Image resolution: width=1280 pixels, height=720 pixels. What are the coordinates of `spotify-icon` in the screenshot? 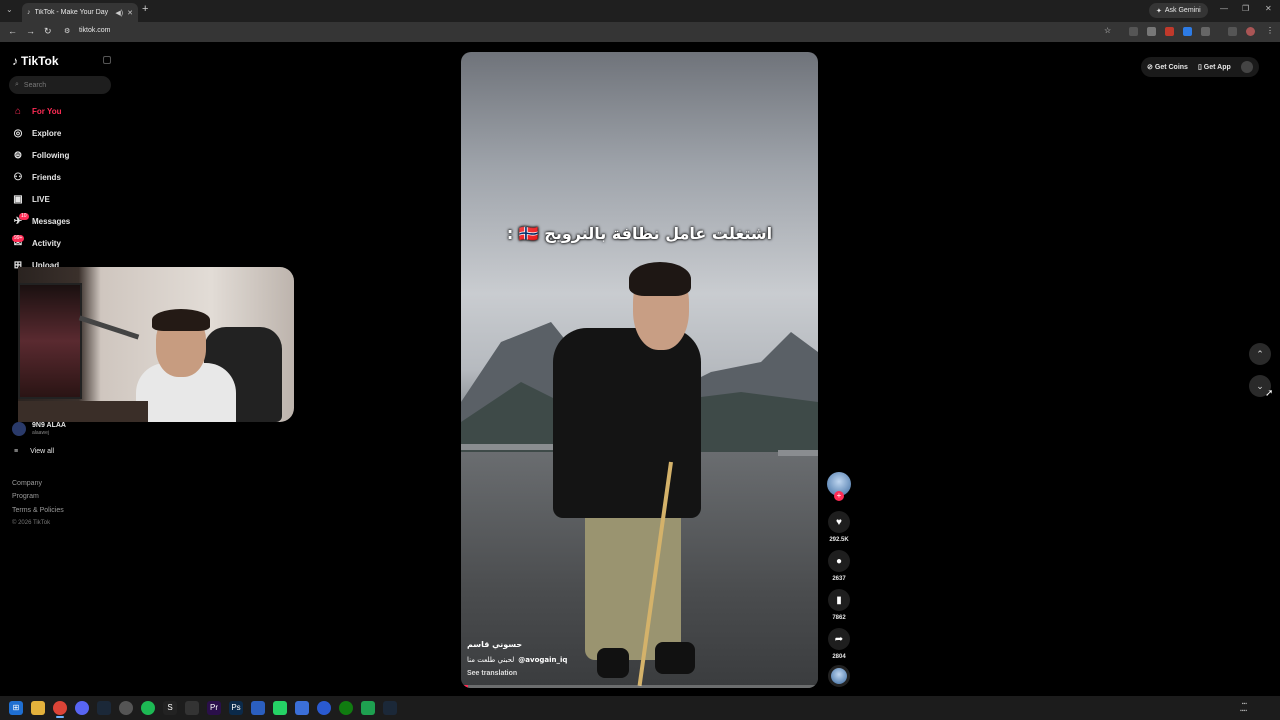 It's located at (148, 708).